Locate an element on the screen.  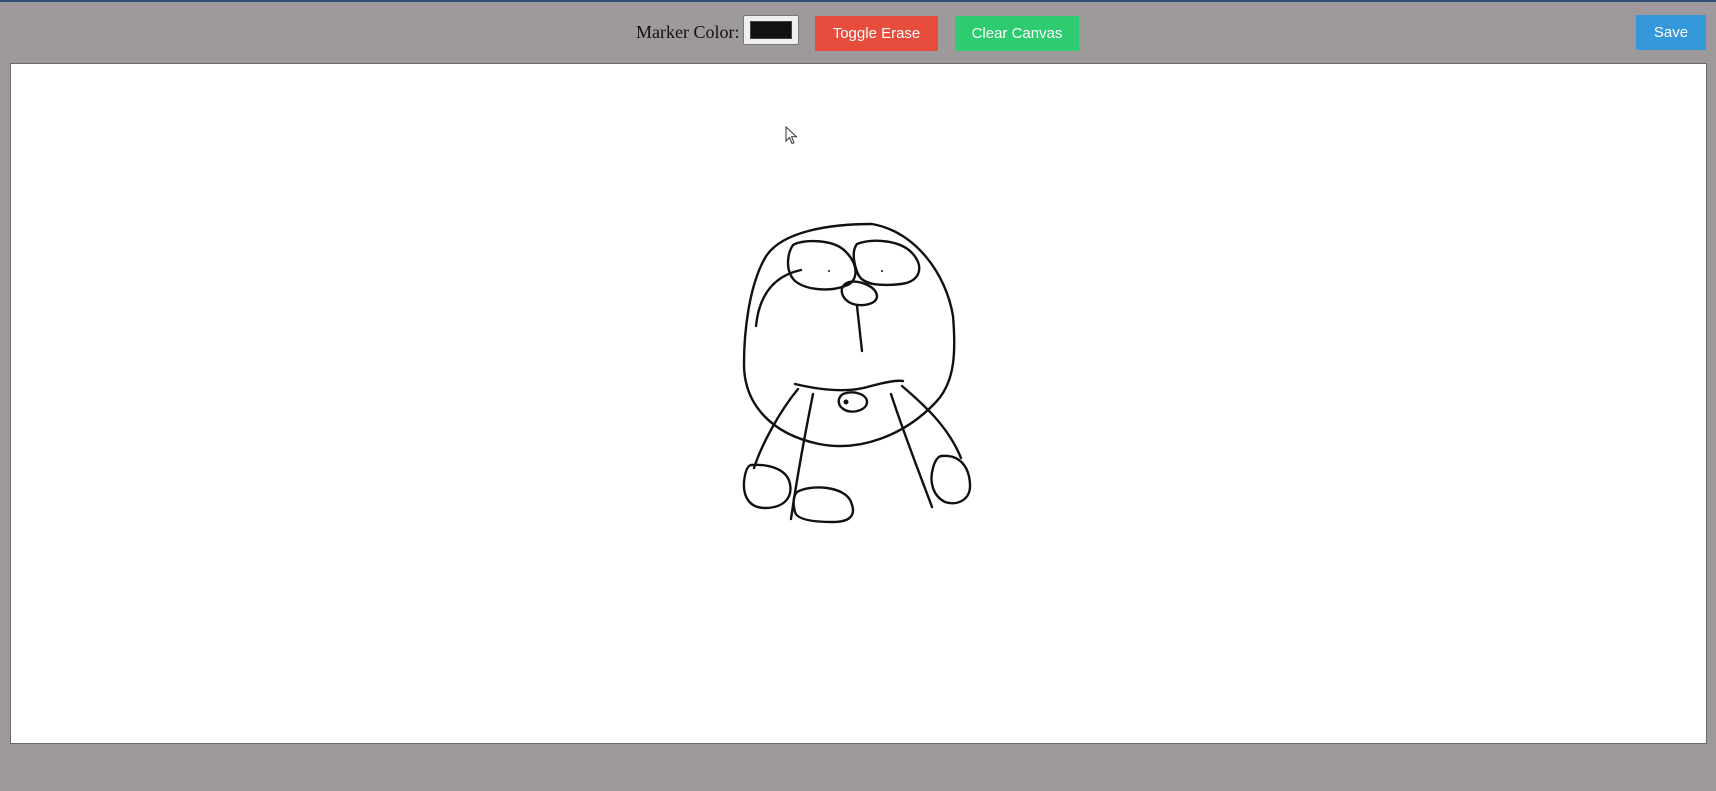
sketch-left-hand is located at coordinates (767, 486).